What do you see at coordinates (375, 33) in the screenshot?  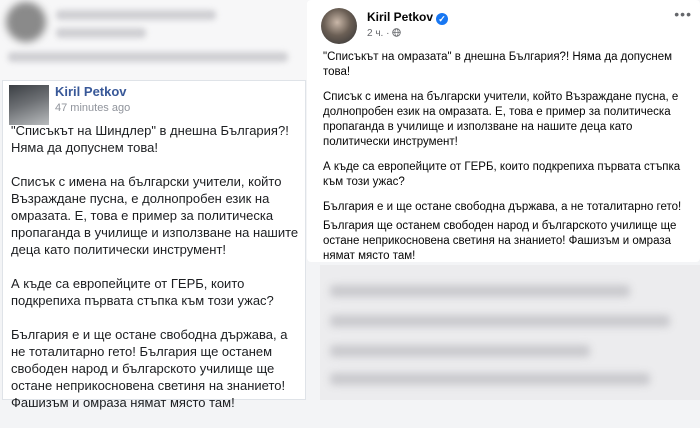 I see `post-timestamp: 2 ч.` at bounding box center [375, 33].